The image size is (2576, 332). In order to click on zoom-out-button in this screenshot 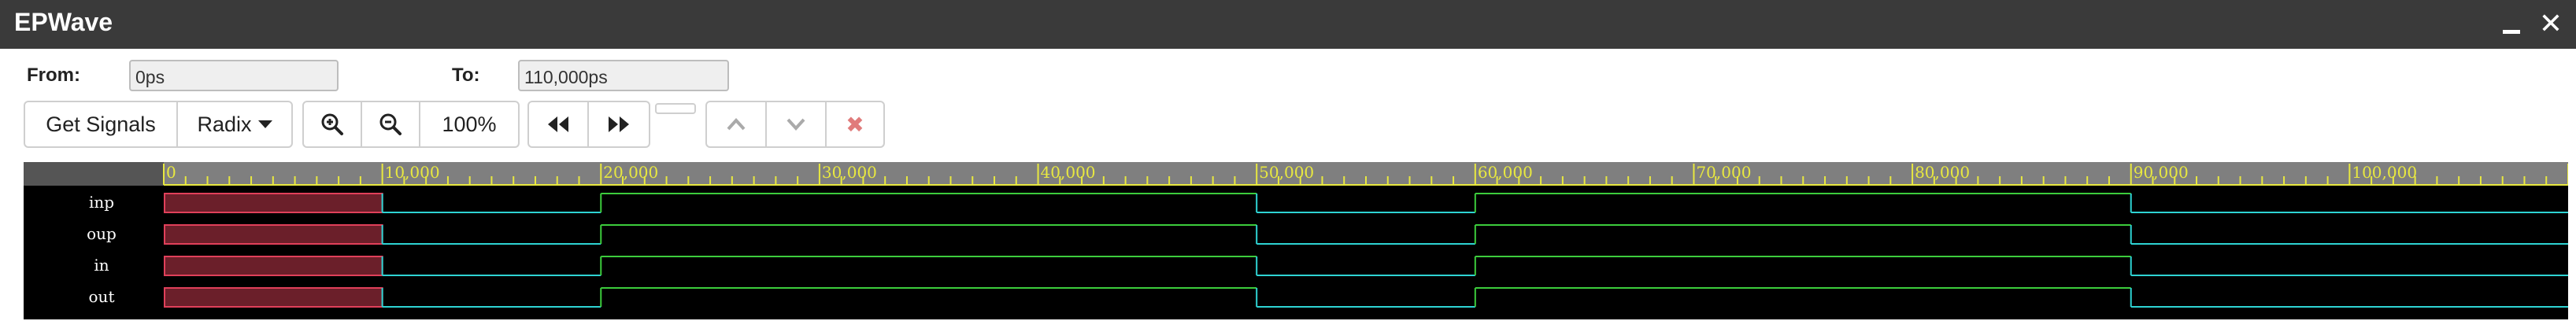, I will do `click(391, 124)`.